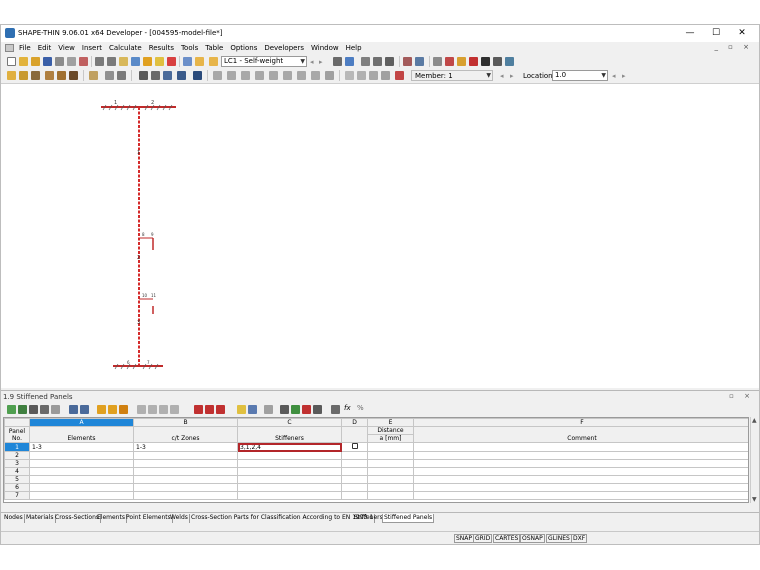 The height and width of the screenshot is (570, 760). I want to click on print-icon, so click(59, 61).